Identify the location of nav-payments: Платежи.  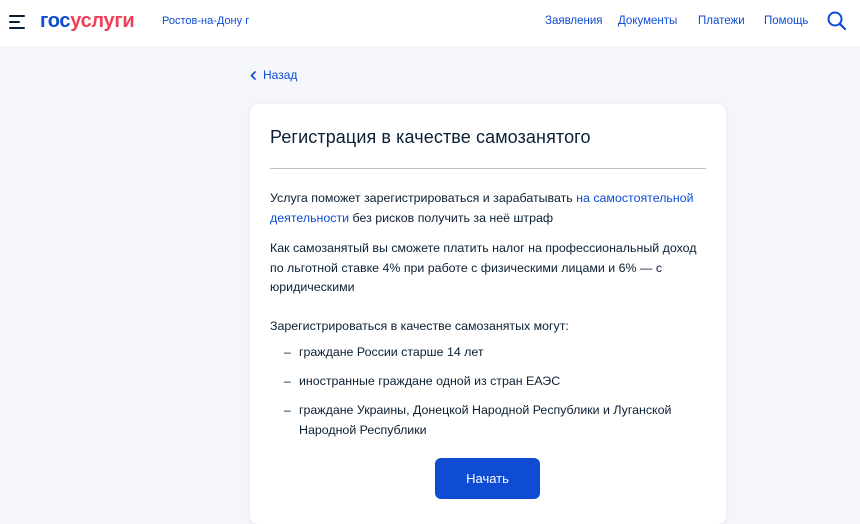
(721, 21).